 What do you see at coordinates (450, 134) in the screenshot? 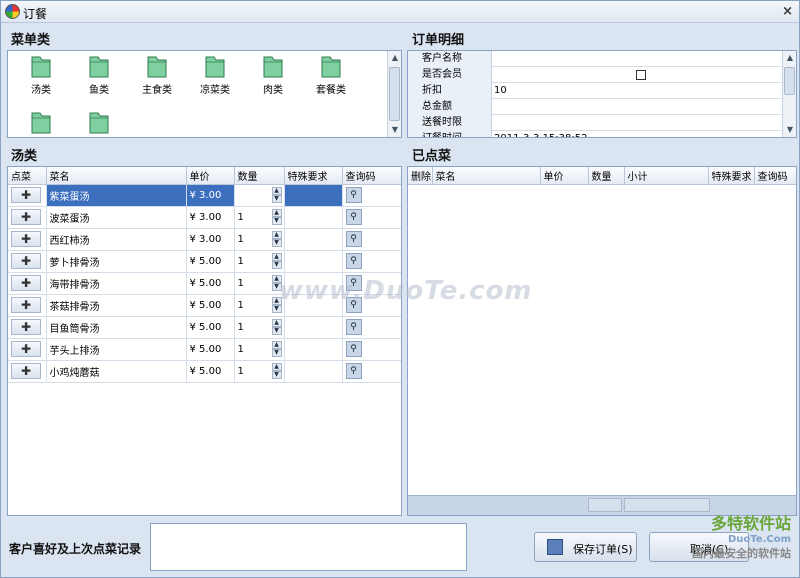
I see `detail-label: 订餐时间` at bounding box center [450, 134].